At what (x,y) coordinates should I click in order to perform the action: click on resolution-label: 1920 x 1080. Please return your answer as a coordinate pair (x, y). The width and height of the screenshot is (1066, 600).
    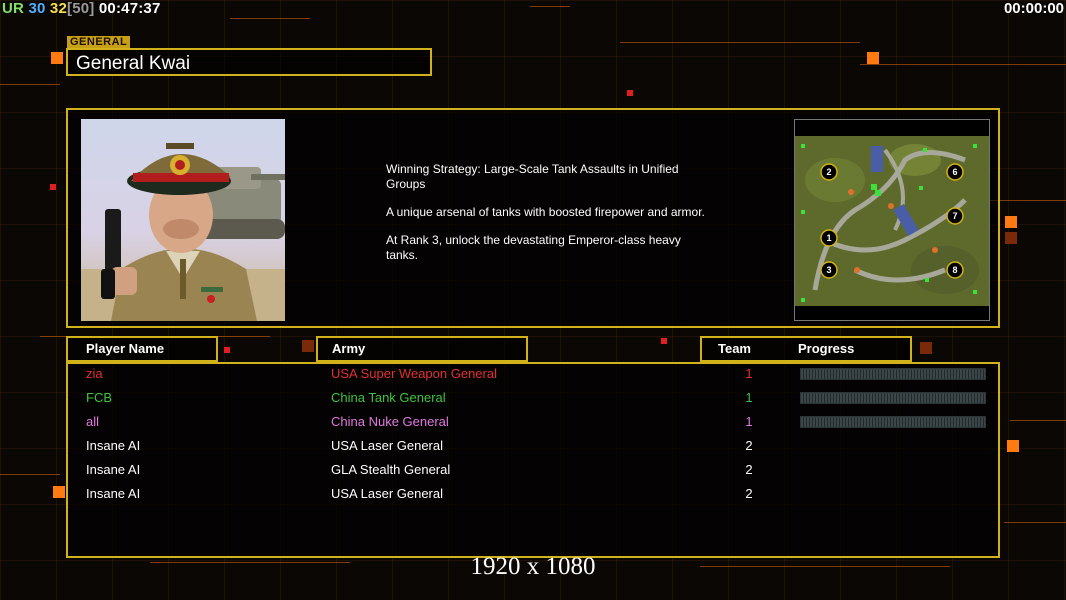
    Looking at the image, I should click on (533, 566).